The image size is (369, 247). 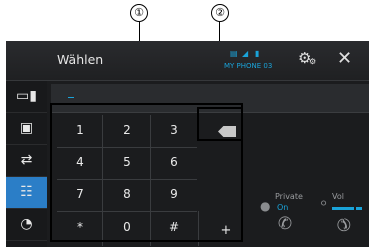 I want to click on rail-item-call-history: ⇄, so click(x=26, y=161).